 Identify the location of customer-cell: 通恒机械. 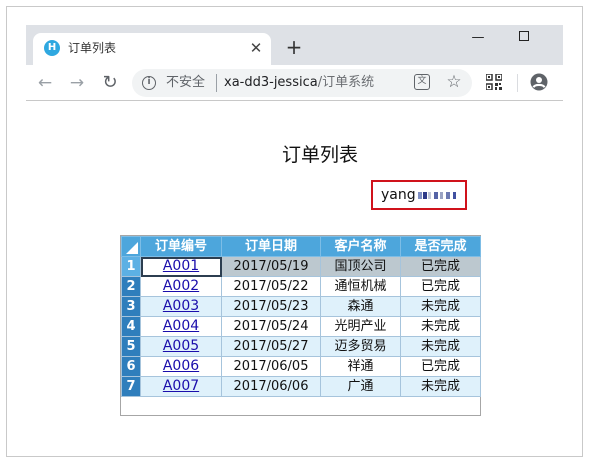
(360, 286).